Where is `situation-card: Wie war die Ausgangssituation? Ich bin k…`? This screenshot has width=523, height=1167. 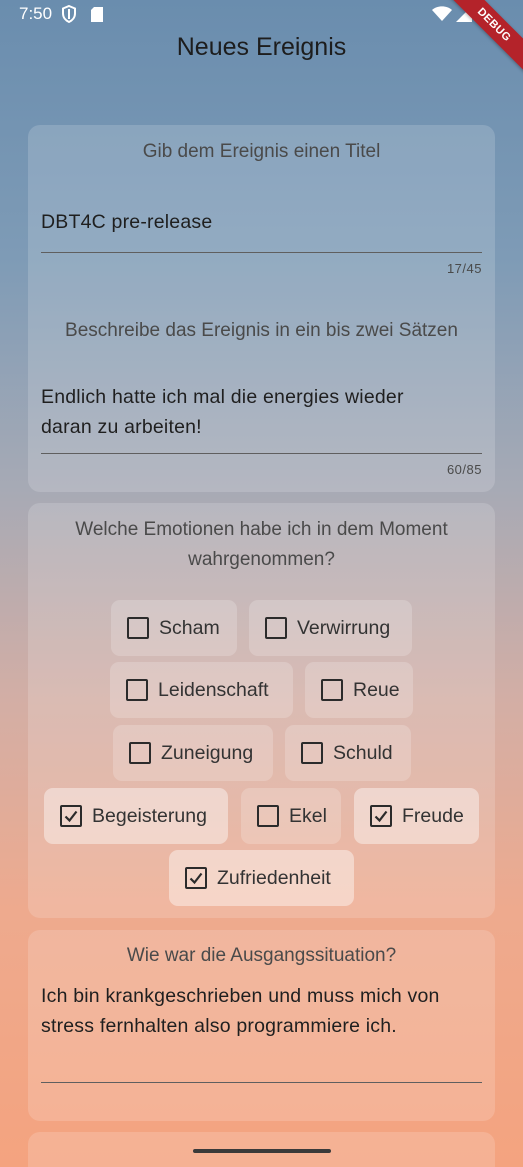
situation-card: Wie war die Ausgangssituation? Ich bin k… is located at coordinates (261, 1025).